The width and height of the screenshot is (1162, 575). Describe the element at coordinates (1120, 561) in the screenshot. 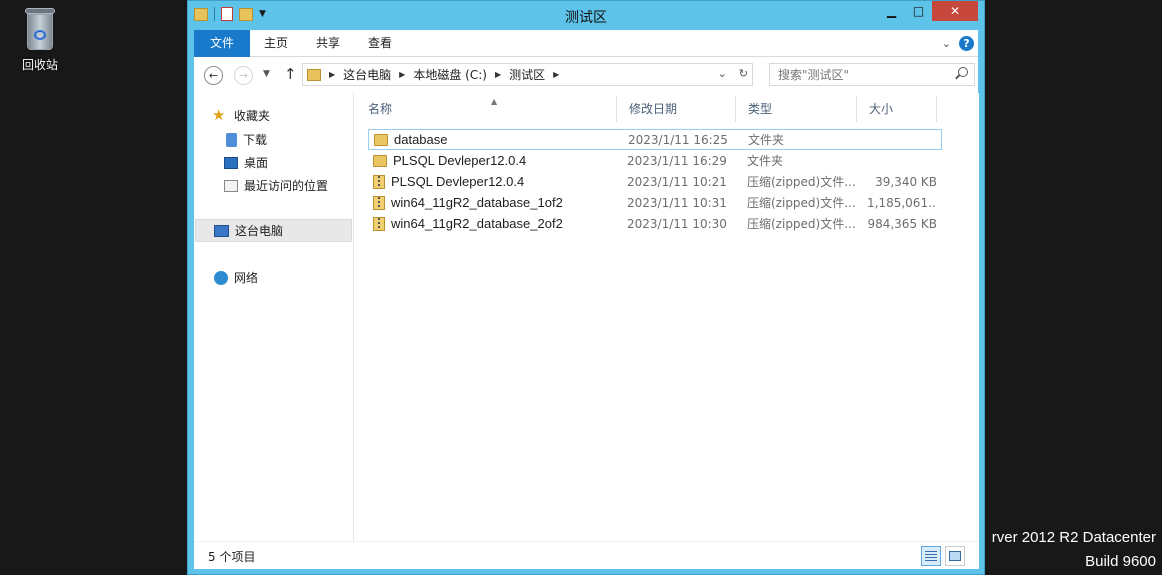

I see `os-watermark-build: Build 9600` at that location.